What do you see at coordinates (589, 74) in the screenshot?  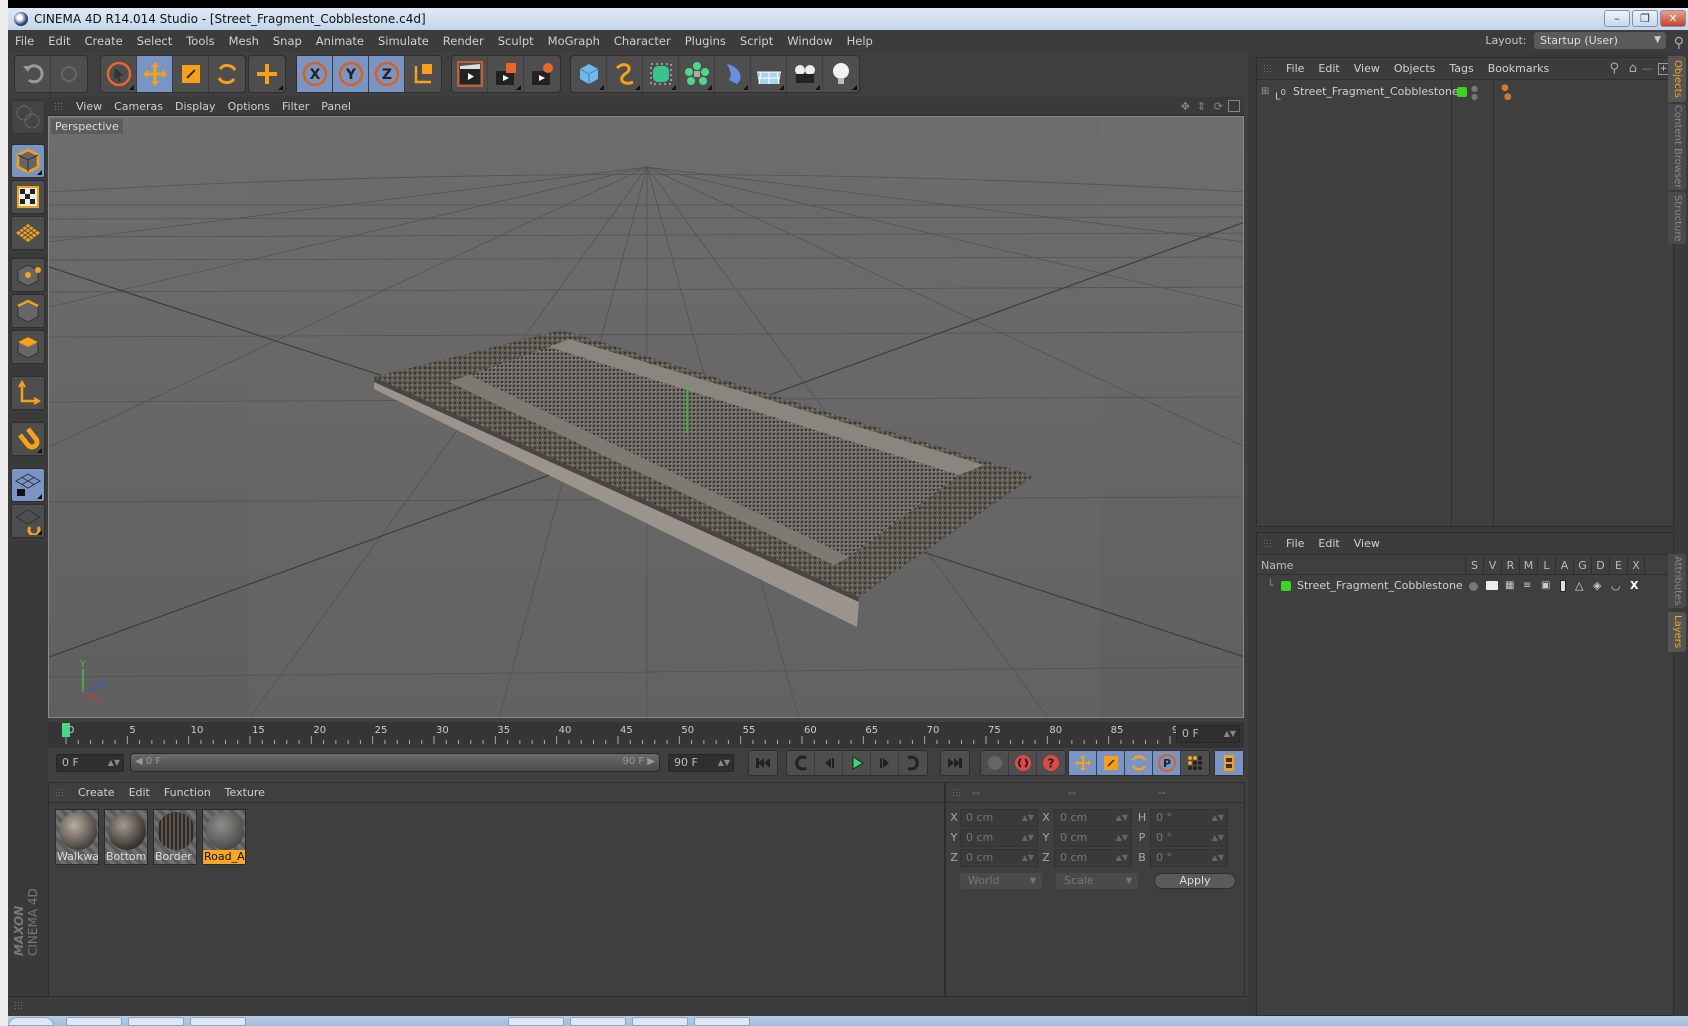 I see `cube-button` at bounding box center [589, 74].